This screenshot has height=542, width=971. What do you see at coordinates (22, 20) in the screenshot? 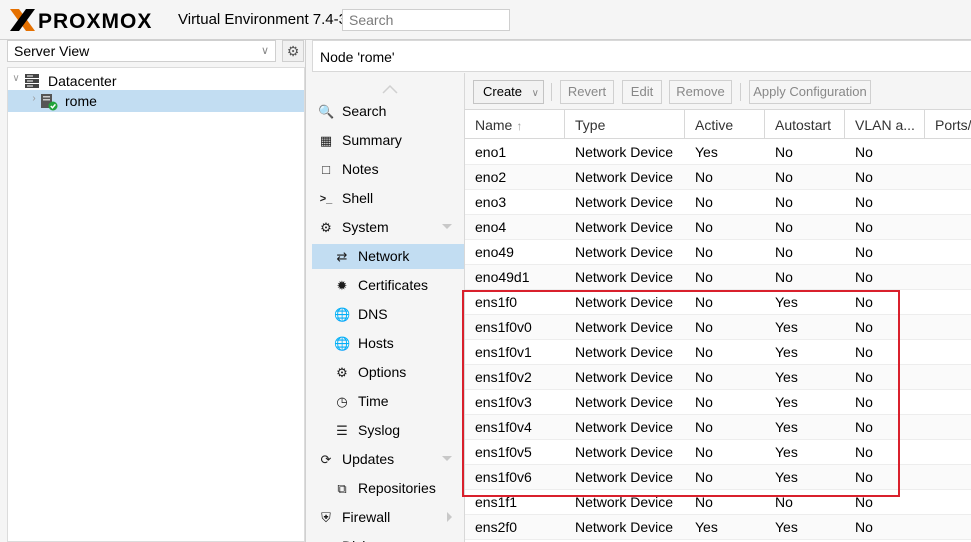
I see `proxmox-x-icon` at bounding box center [22, 20].